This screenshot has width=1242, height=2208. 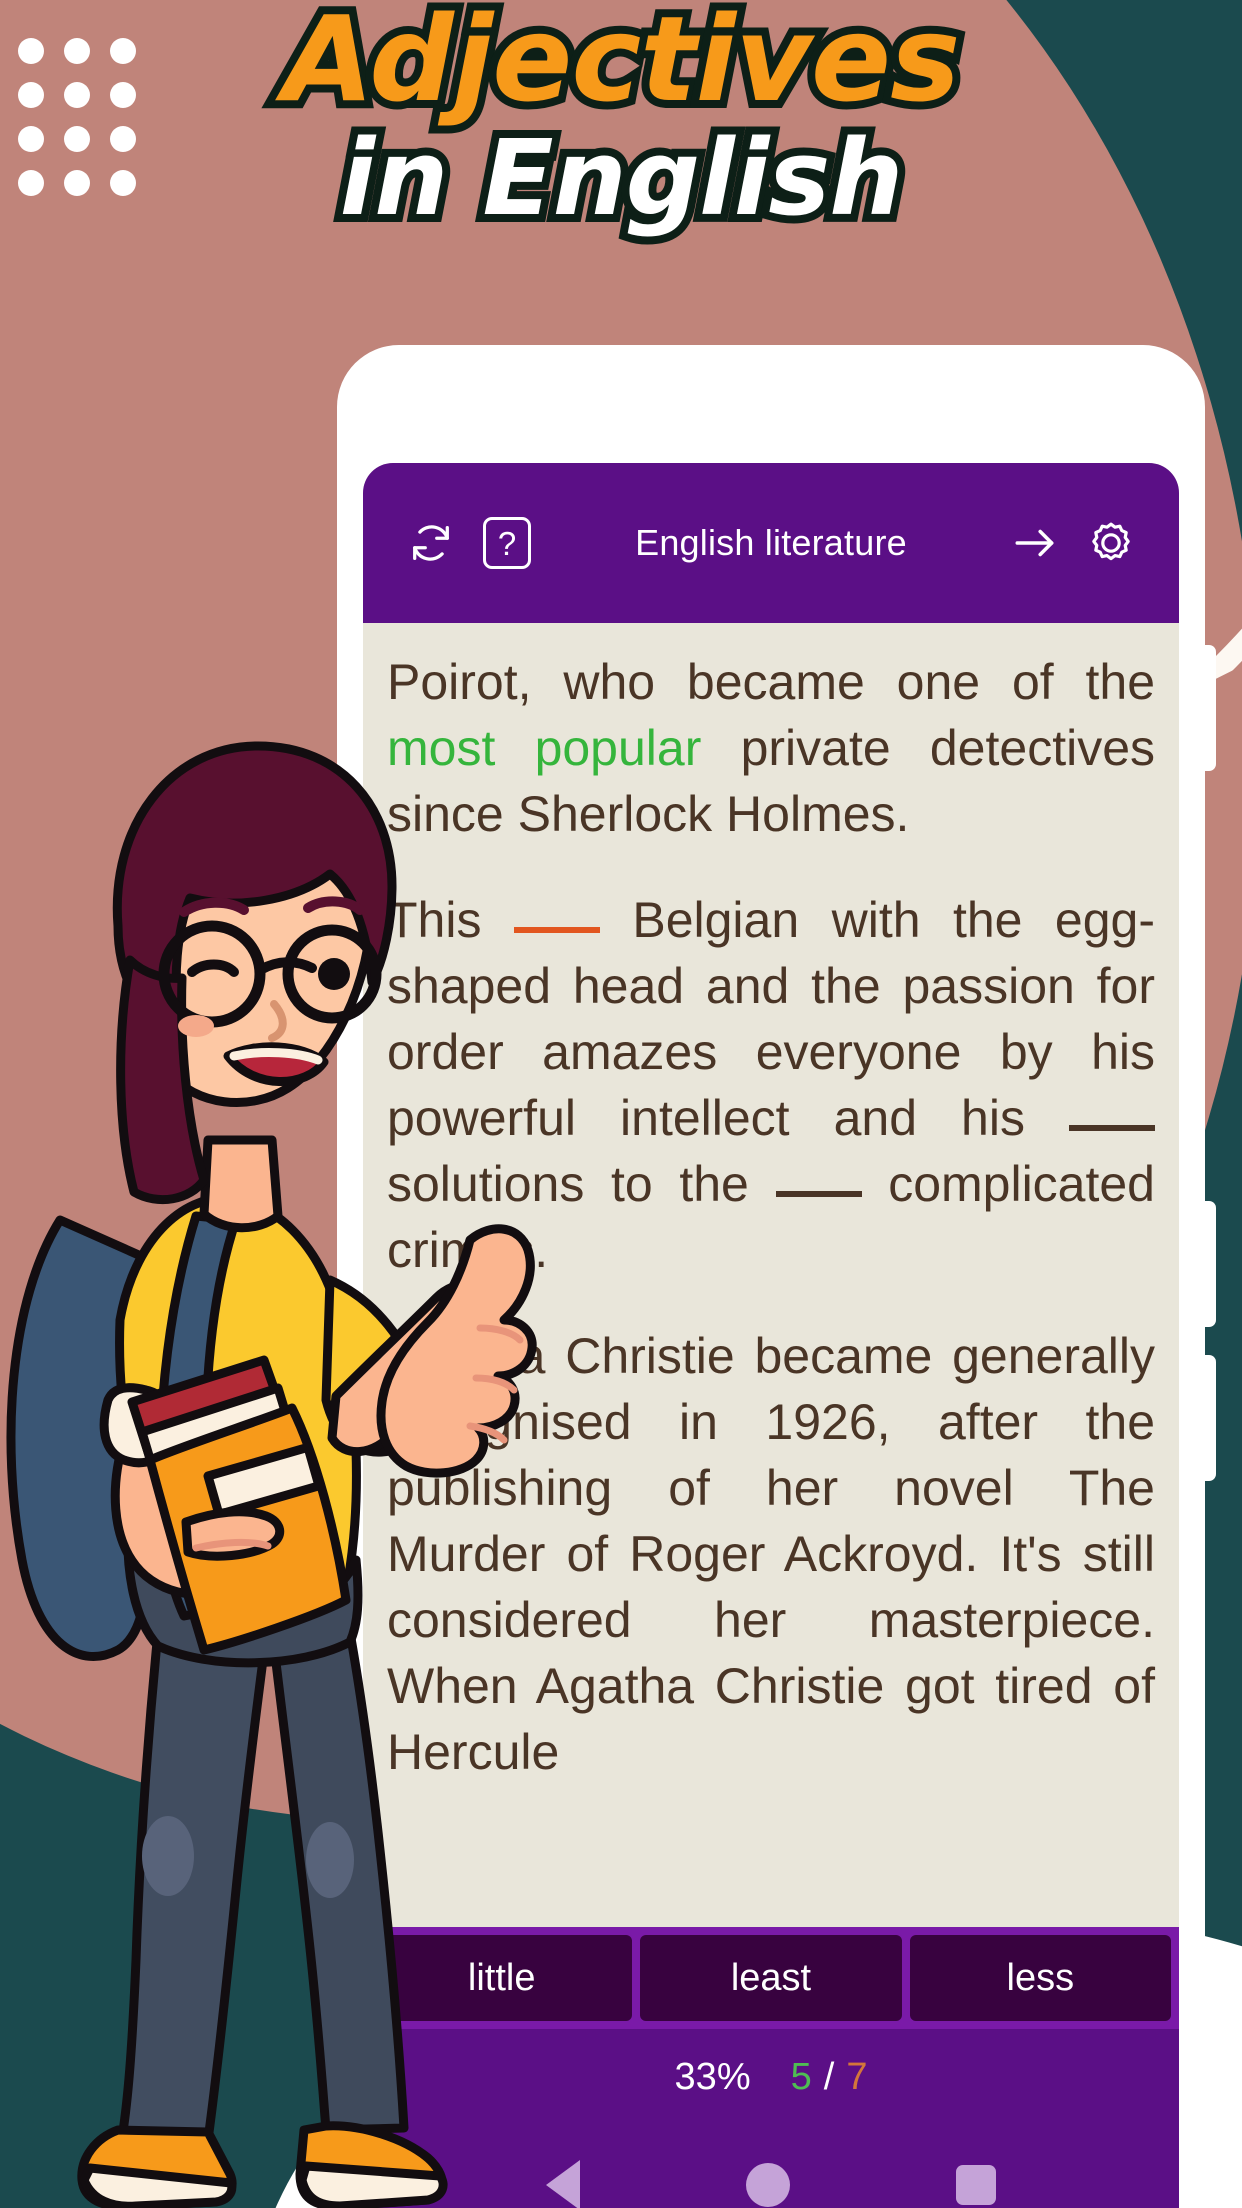 I want to click on arrow-right-icon, so click(x=1035, y=543).